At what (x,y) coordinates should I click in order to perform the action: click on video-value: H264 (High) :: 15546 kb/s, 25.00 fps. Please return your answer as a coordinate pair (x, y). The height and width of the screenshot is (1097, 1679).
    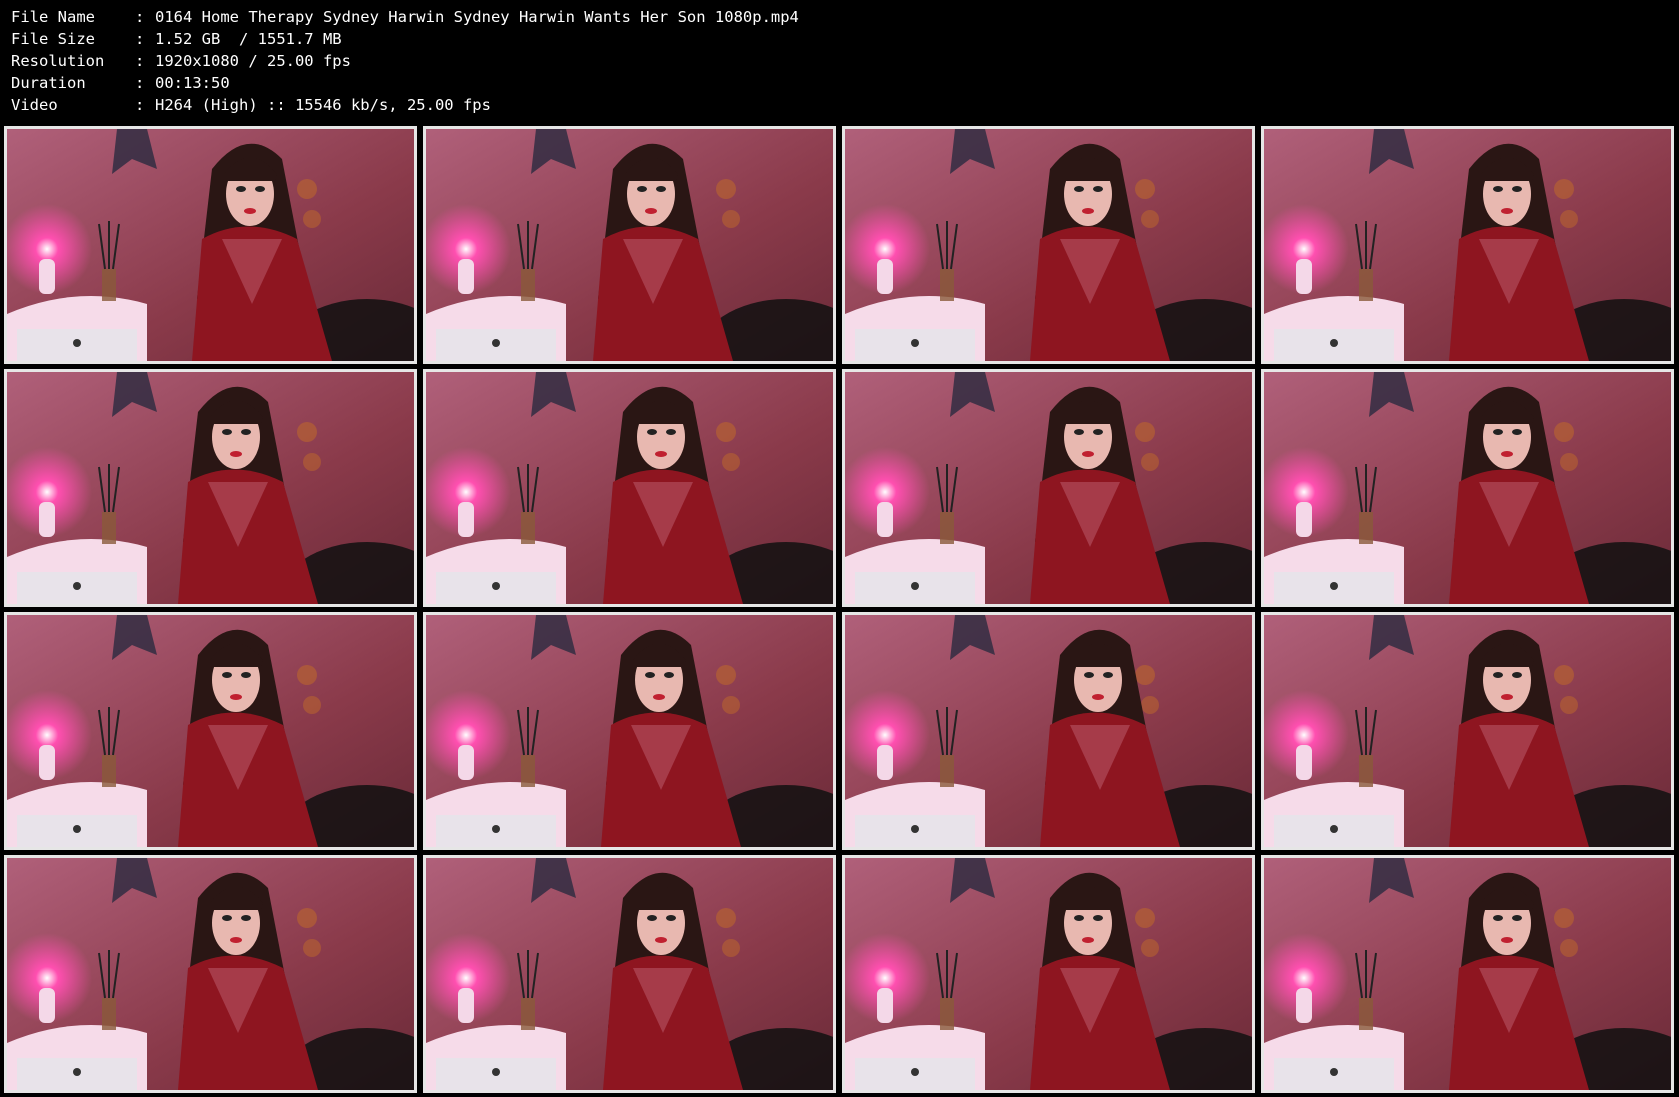
    Looking at the image, I should click on (323, 105).